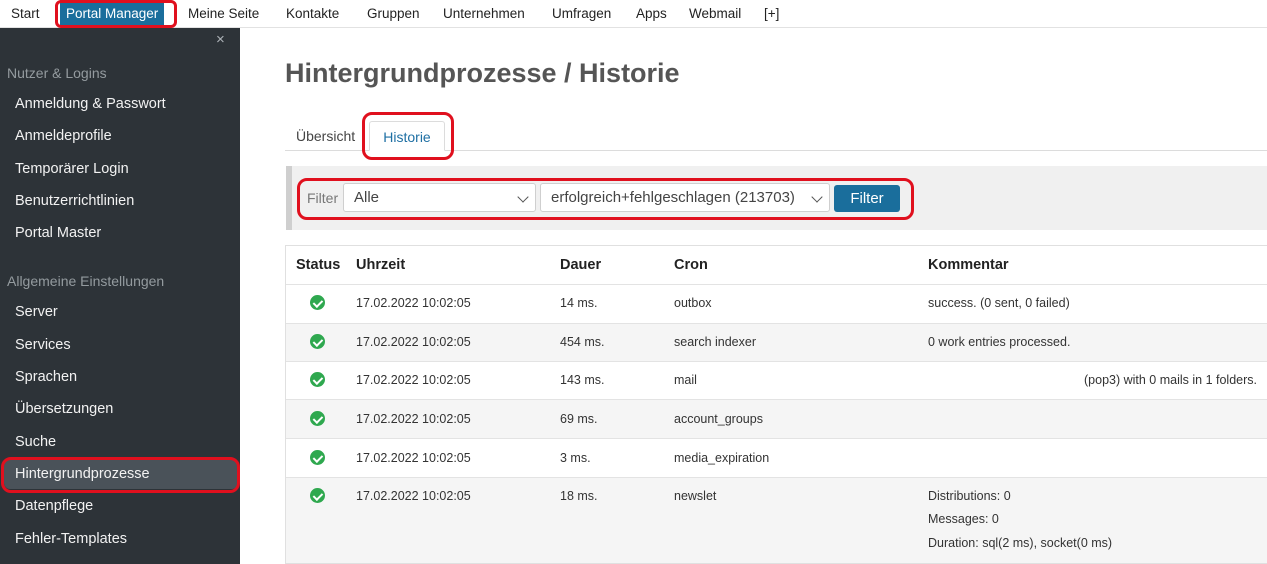 The width and height of the screenshot is (1267, 564). What do you see at coordinates (25, 13) in the screenshot?
I see `nav-start: Start` at bounding box center [25, 13].